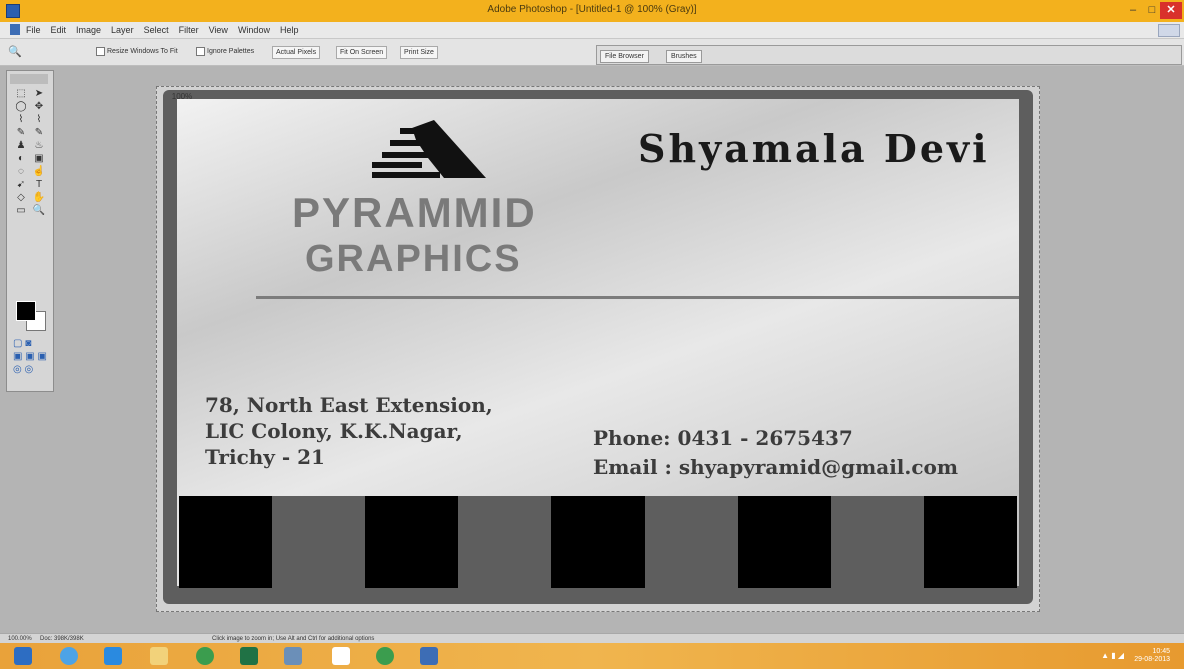 The image size is (1184, 669). I want to click on zoom-tool-small-icon: 🔍, so click(39, 210).